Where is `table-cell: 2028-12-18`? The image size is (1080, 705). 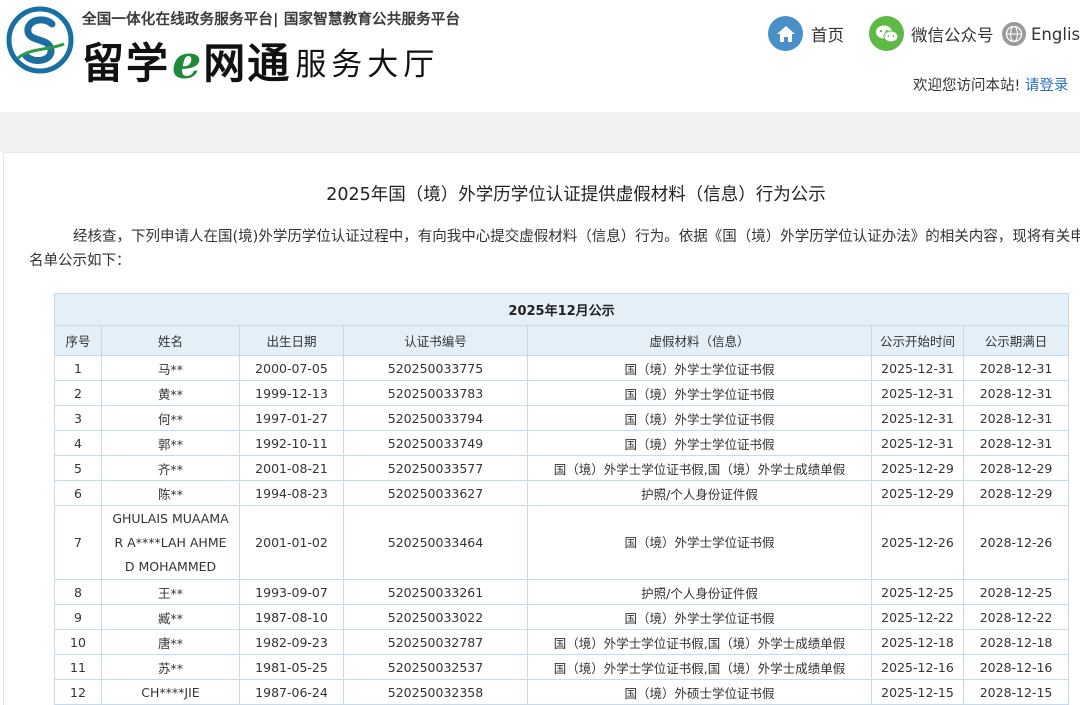
table-cell: 2028-12-18 is located at coordinates (1016, 642).